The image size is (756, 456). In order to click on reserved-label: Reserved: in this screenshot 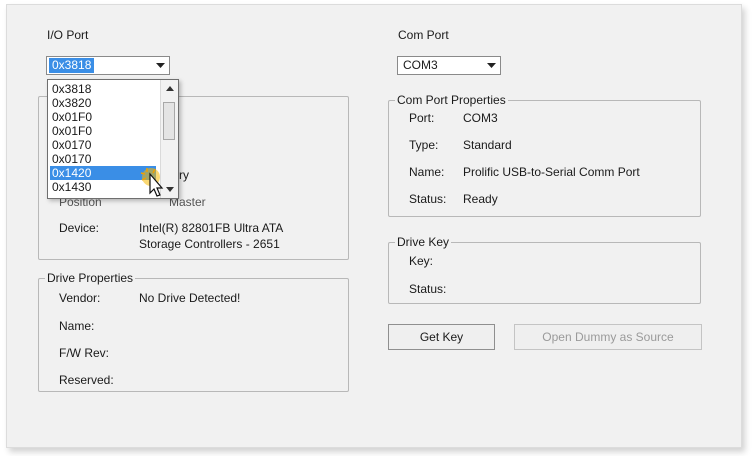, I will do `click(86, 380)`.